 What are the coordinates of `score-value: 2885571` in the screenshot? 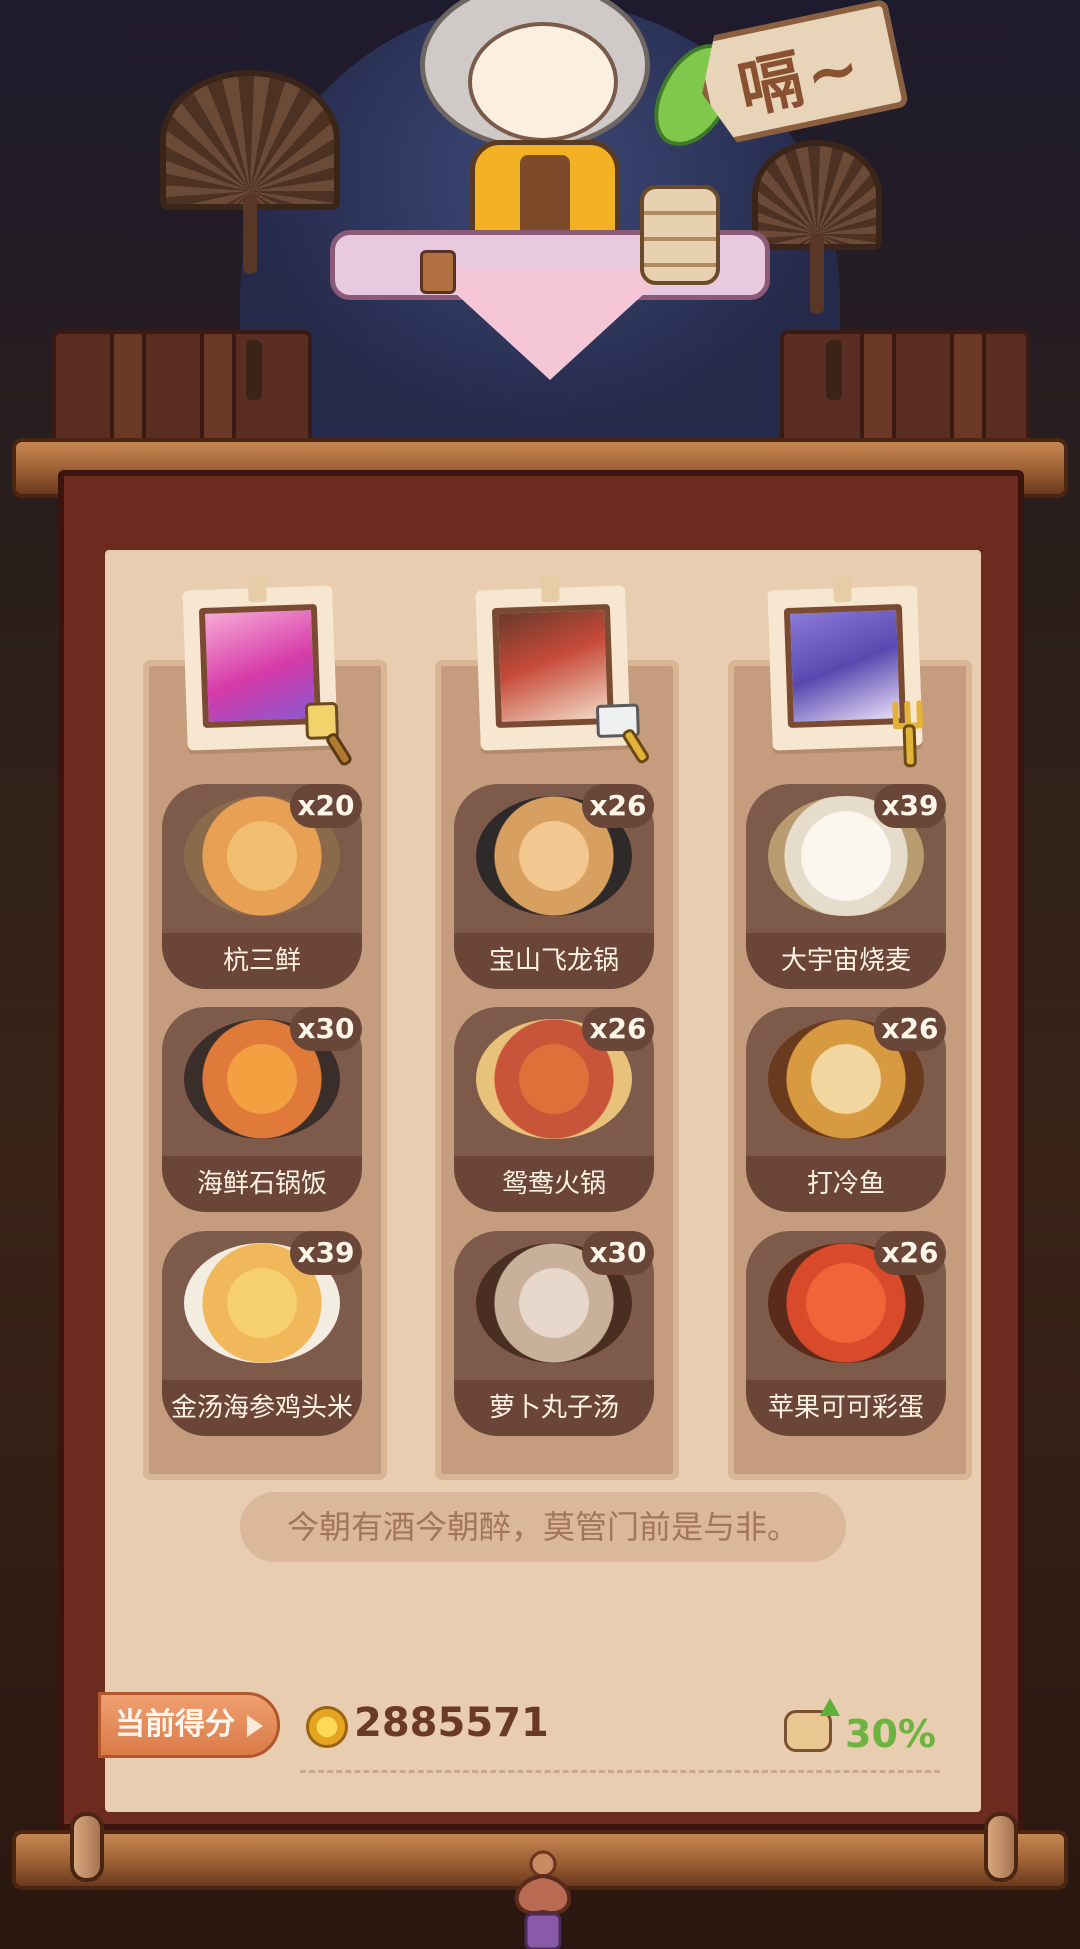 It's located at (451, 1723).